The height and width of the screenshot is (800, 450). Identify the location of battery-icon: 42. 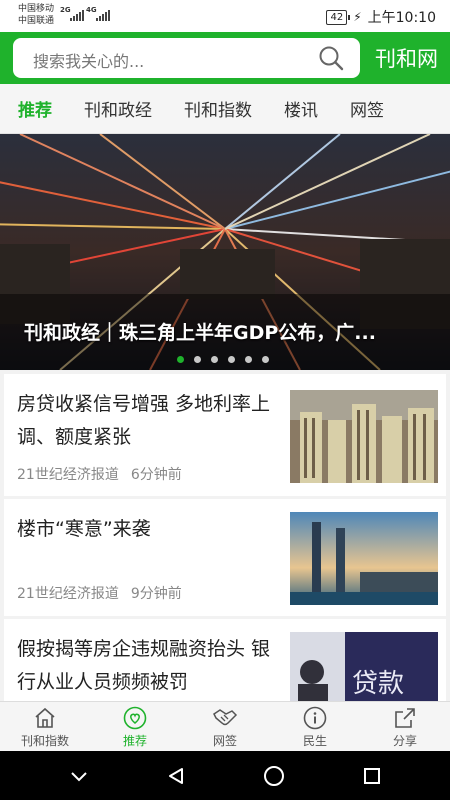
(338, 17).